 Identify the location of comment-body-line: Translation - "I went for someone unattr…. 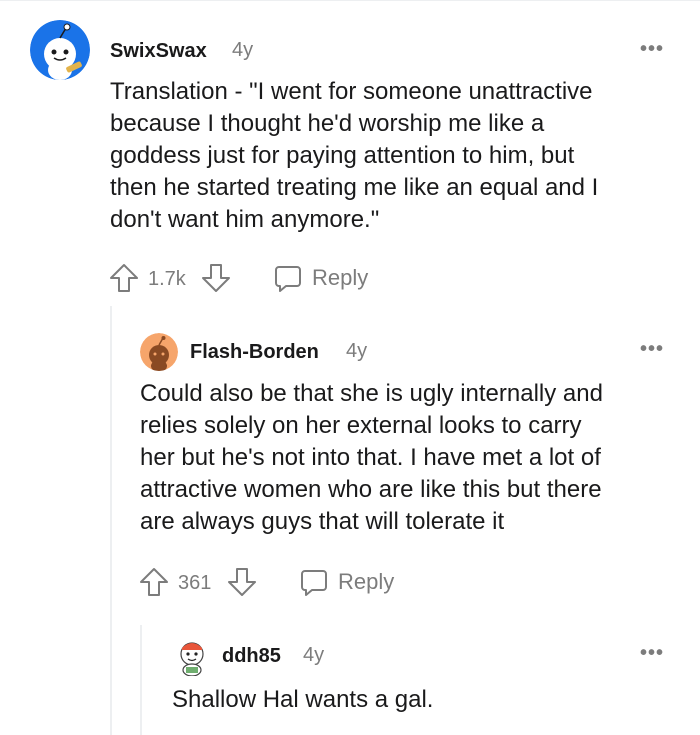
(351, 91).